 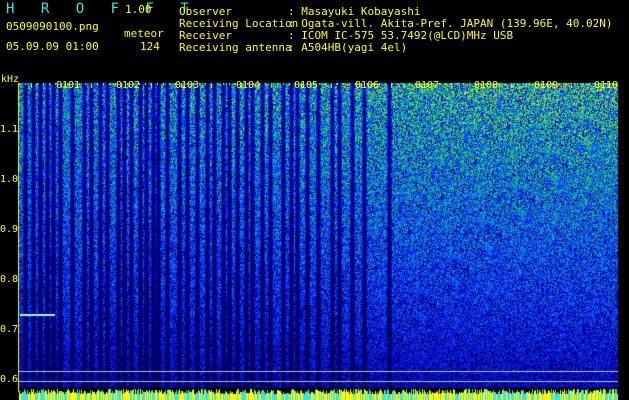 I want to click on meteor-label: meteor, so click(x=144, y=33).